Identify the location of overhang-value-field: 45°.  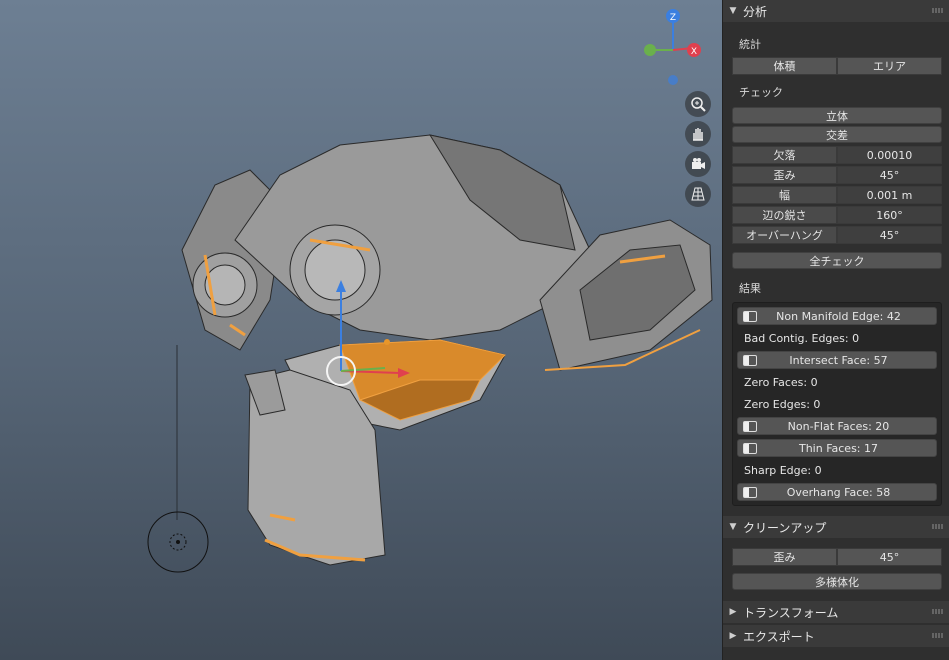
(889, 235).